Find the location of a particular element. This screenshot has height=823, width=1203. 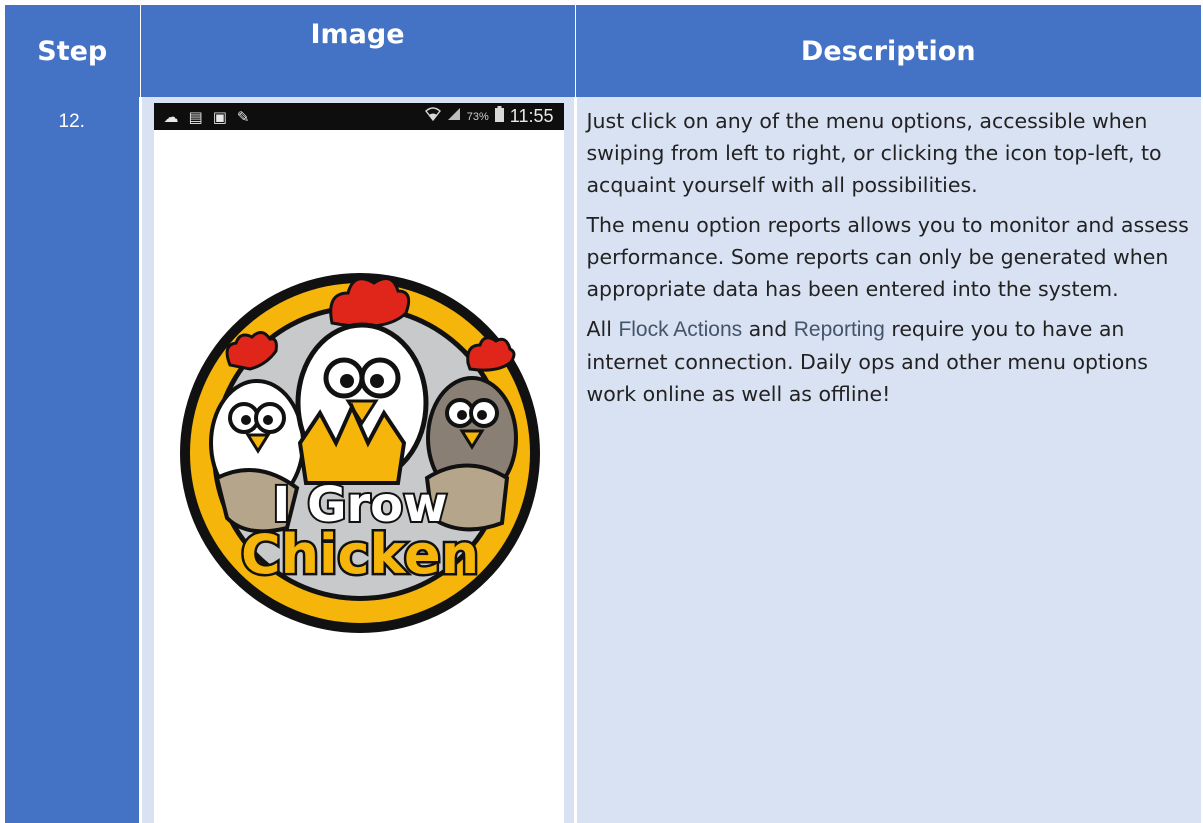

signal-icon is located at coordinates (454, 116).